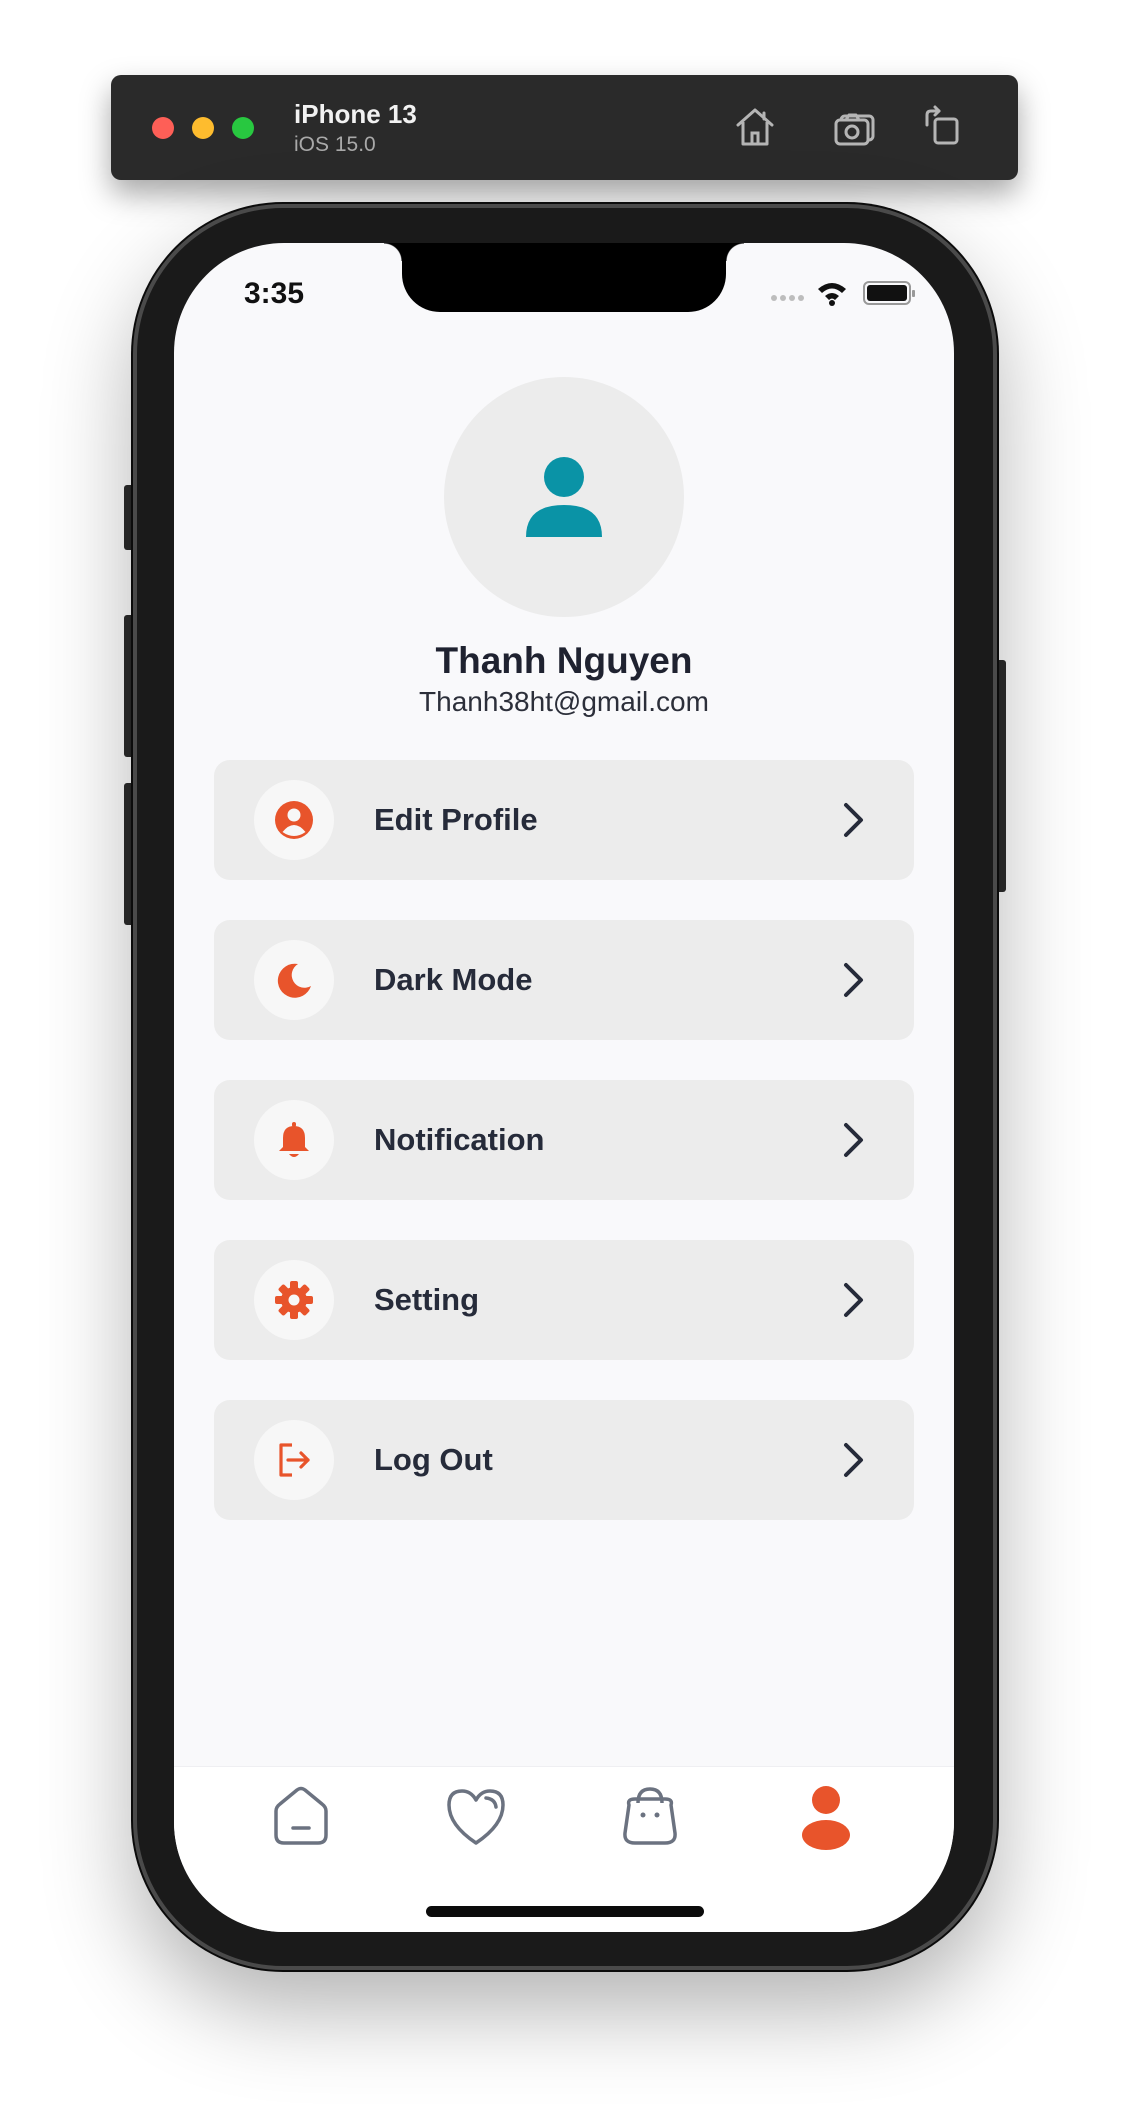 The height and width of the screenshot is (2124, 1128). Describe the element at coordinates (453, 979) in the screenshot. I see `menu-item-label: Dark Mode` at that location.